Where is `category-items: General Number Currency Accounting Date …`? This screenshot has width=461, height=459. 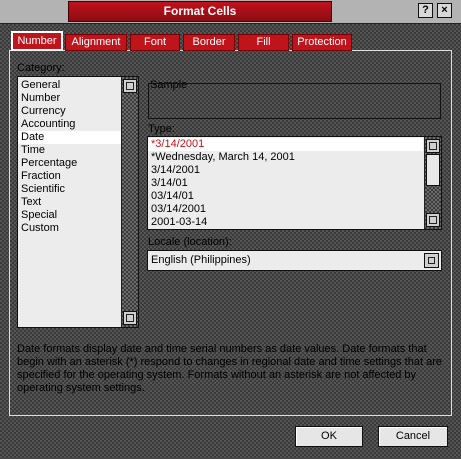 category-items: General Number Currency Accounting Date … is located at coordinates (78, 156).